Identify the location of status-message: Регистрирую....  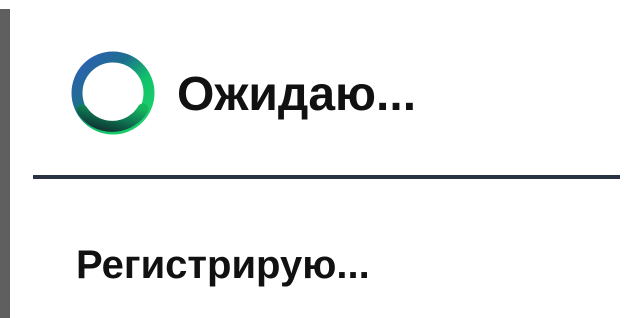
(223, 265).